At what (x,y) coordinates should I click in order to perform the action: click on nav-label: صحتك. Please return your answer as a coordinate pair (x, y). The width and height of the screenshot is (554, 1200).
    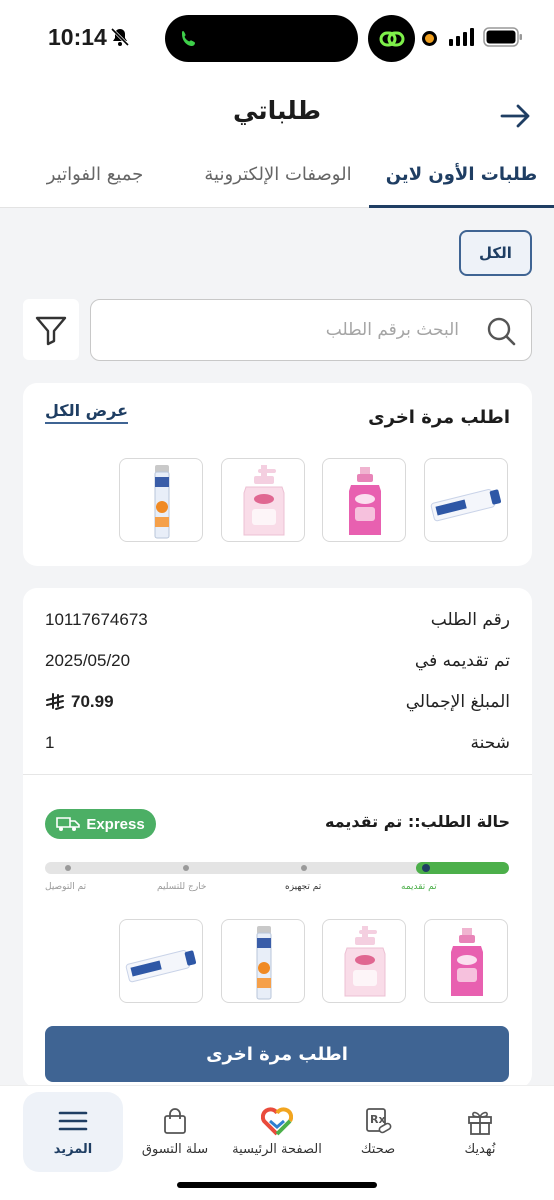
    Looking at the image, I should click on (378, 1149).